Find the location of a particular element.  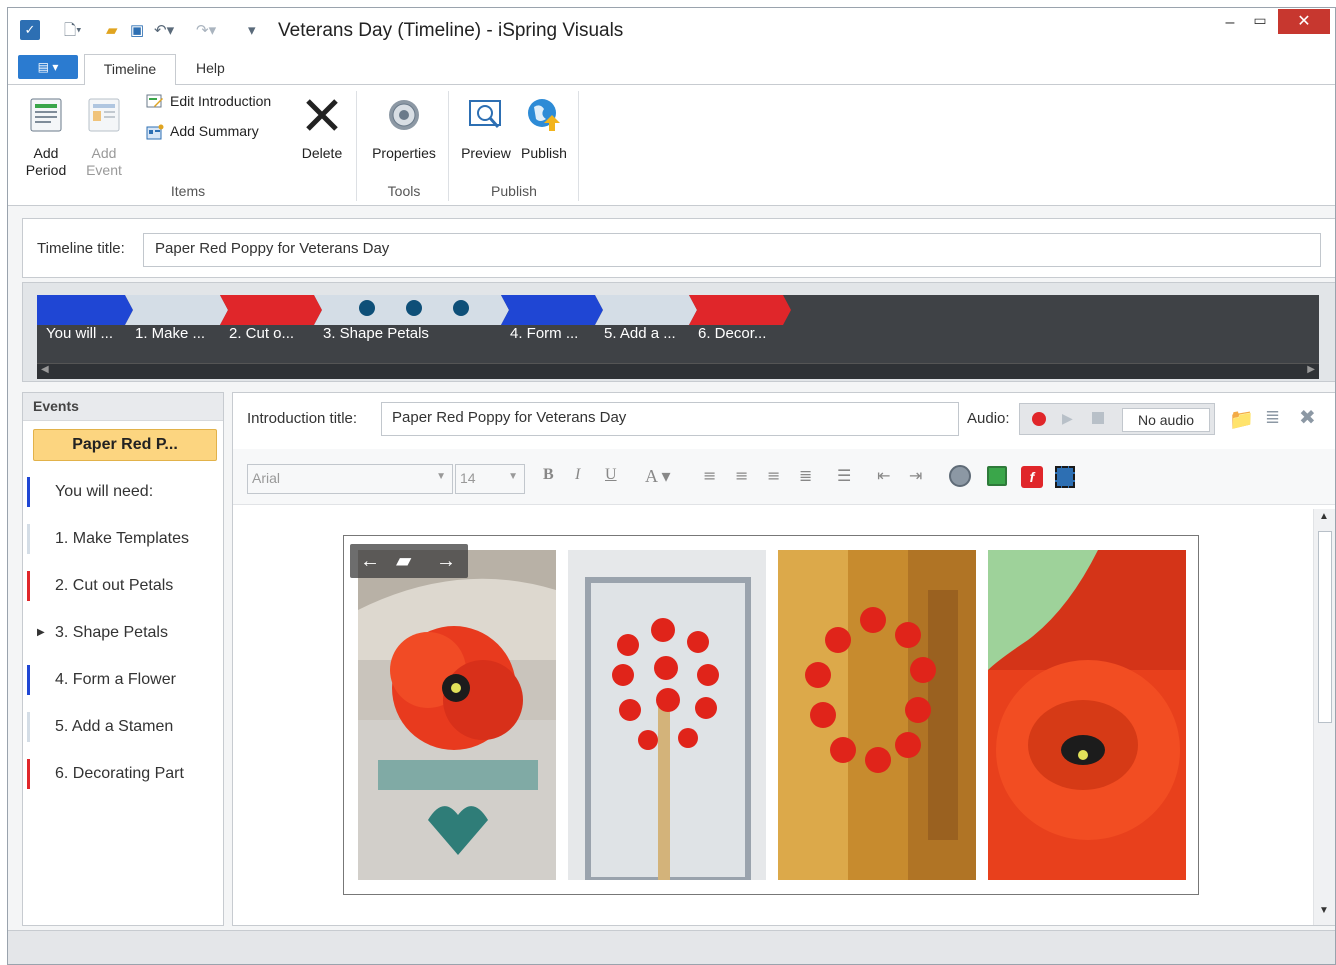

tab-help: Help is located at coordinates (210, 69).